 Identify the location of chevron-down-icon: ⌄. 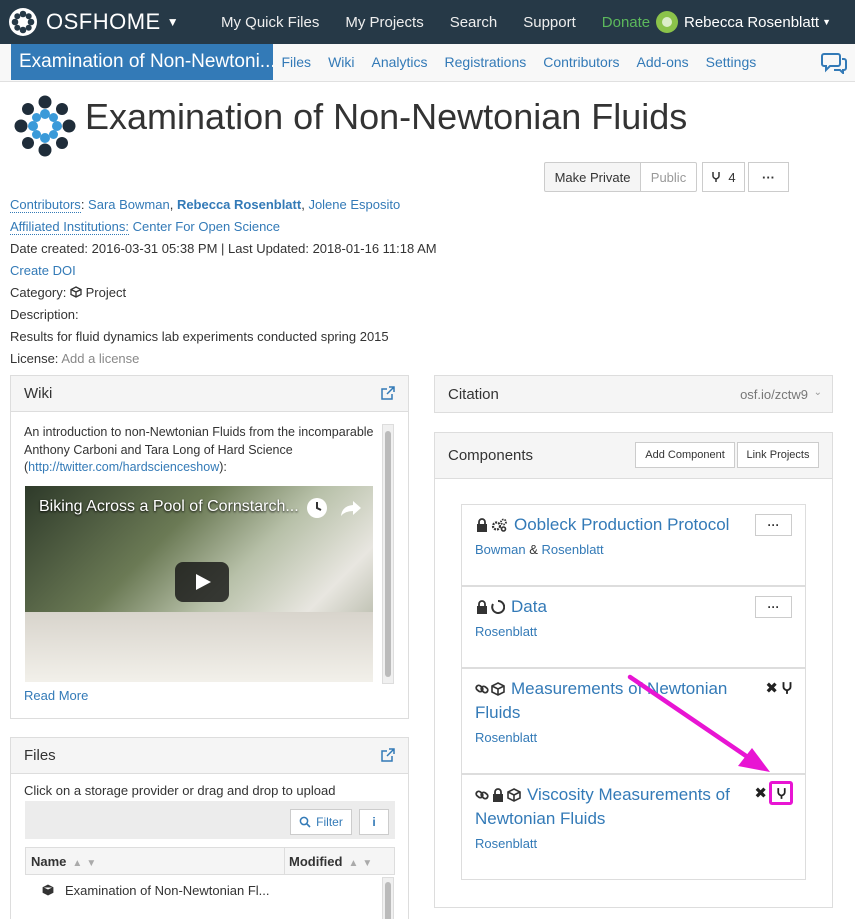
(818, 392).